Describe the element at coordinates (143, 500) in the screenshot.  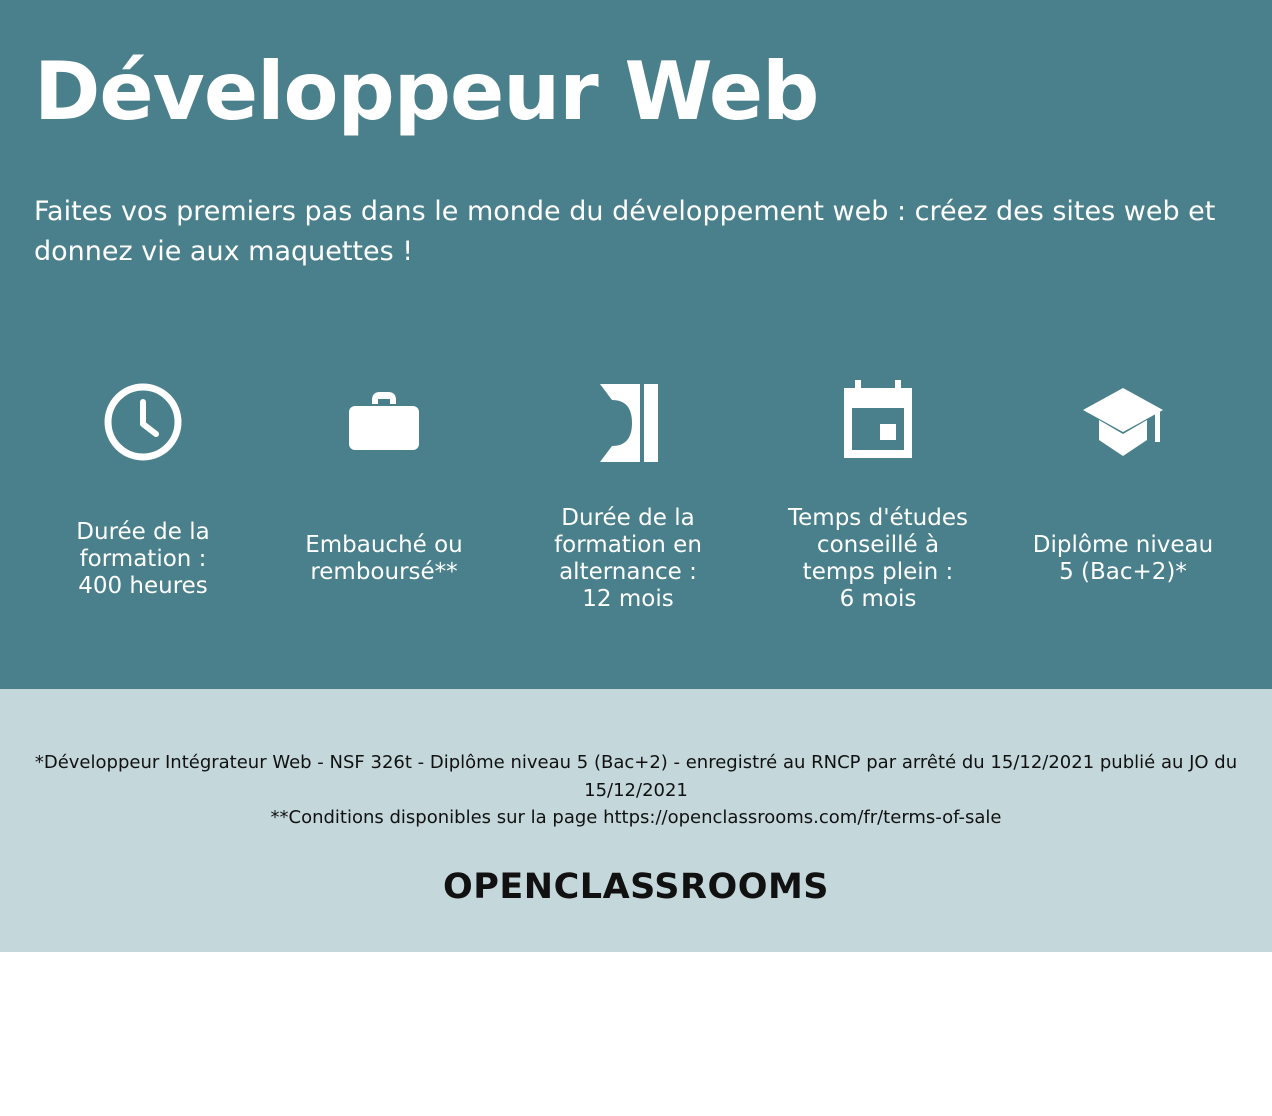
I see `feature-duration: Durée de la formation : 400 heures` at that location.